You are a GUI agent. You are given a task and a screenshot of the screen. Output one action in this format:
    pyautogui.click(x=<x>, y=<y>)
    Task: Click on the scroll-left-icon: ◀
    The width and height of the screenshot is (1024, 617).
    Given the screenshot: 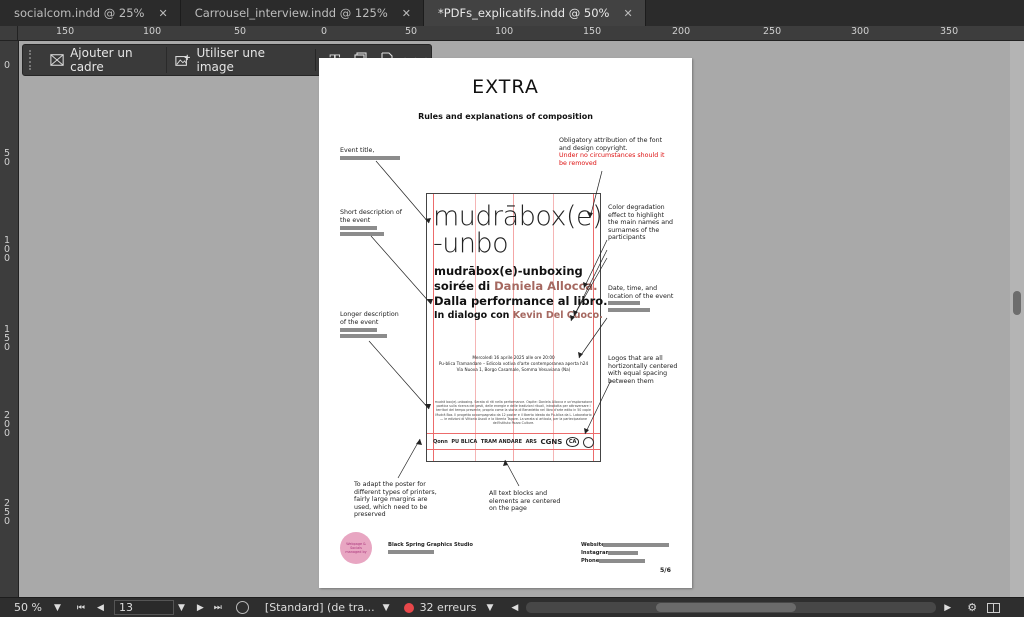 What is the action you would take?
    pyautogui.click(x=514, y=608)
    